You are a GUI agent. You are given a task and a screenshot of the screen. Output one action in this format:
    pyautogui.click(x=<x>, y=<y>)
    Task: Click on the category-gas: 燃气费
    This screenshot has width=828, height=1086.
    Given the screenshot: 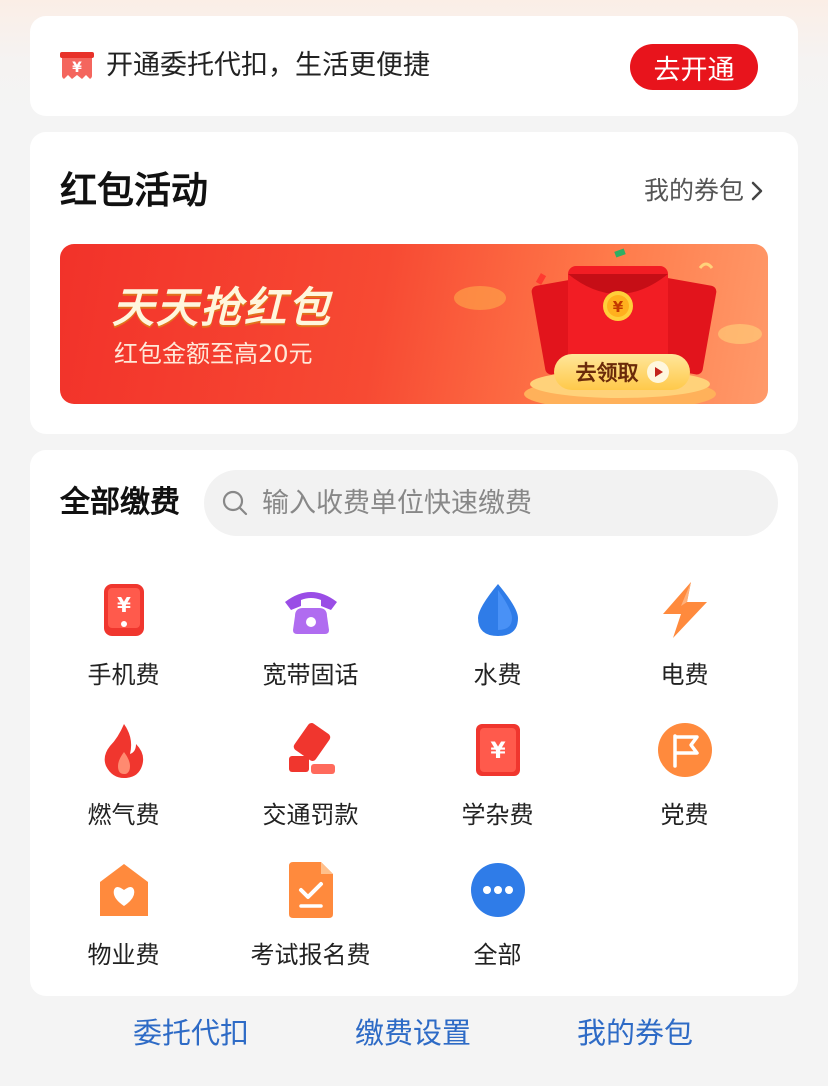 What is the action you would take?
    pyautogui.click(x=123, y=785)
    